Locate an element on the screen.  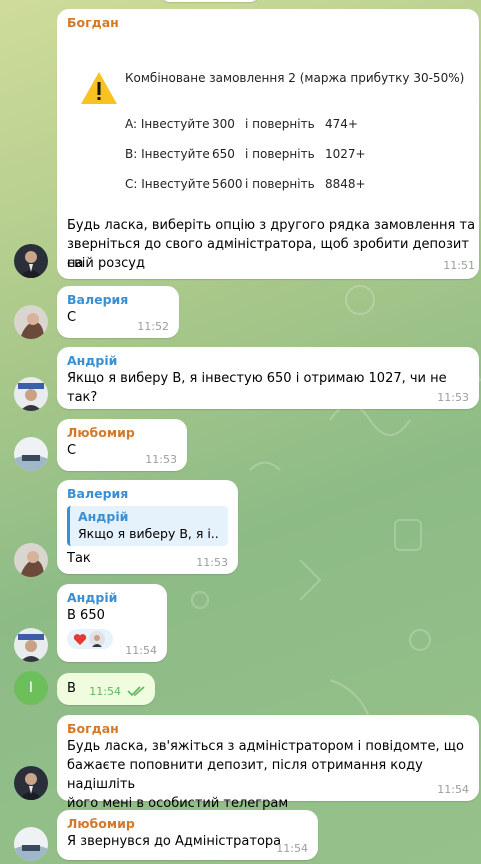
avatar-letter: I is located at coordinates (31, 688).